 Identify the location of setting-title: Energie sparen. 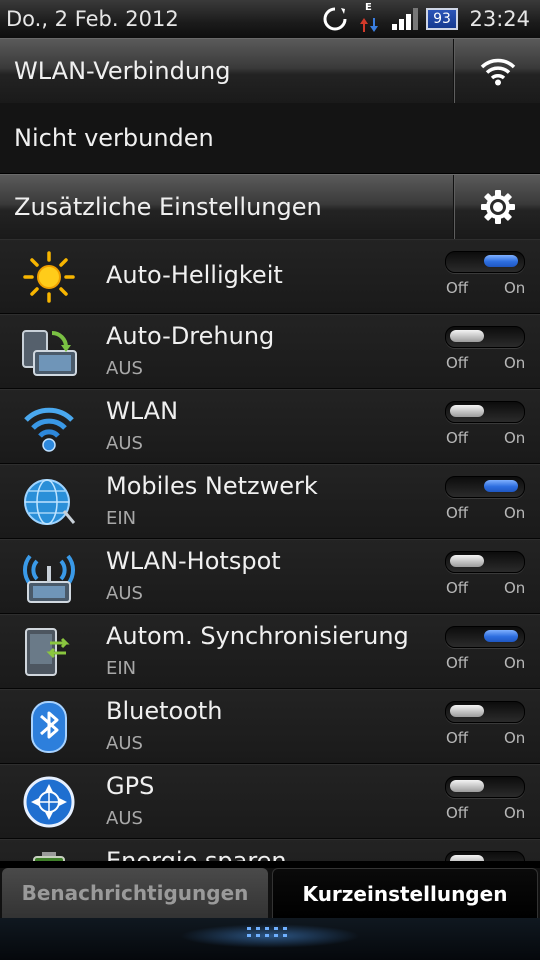
(196, 854).